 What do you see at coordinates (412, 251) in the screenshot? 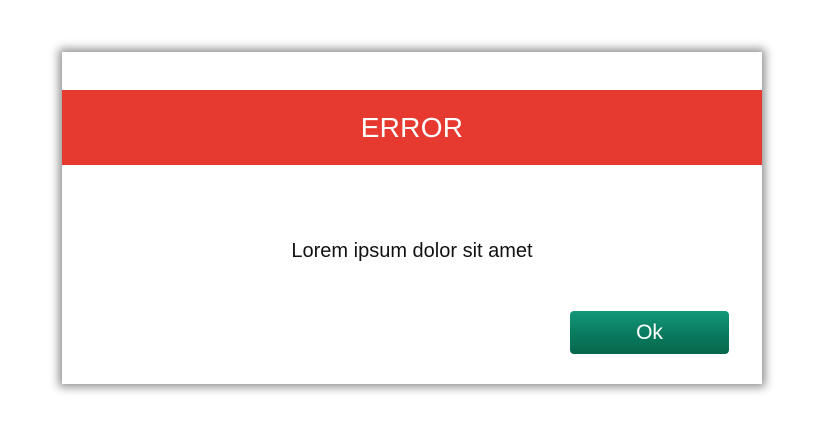
I see `dialog-message: Lorem ipsum dolor sit amet` at bounding box center [412, 251].